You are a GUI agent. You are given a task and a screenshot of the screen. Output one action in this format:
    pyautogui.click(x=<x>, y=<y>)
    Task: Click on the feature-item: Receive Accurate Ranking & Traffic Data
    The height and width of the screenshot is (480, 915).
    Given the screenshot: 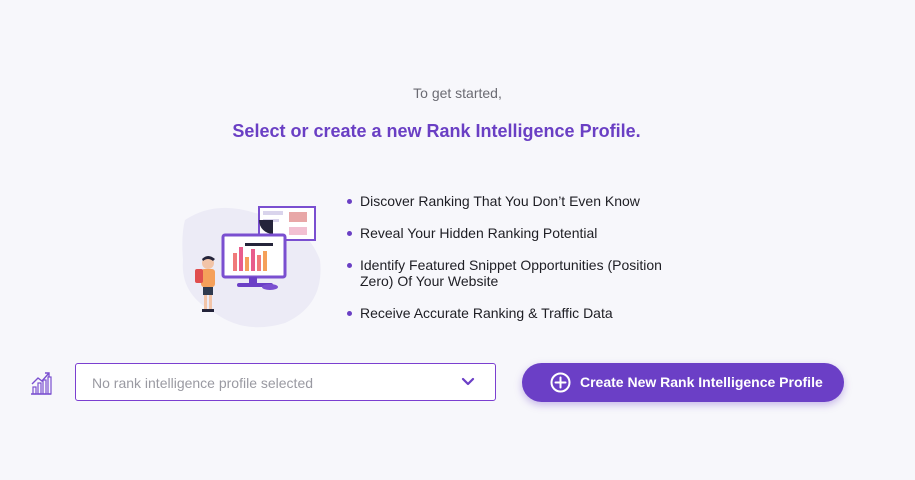 What is the action you would take?
    pyautogui.click(x=515, y=313)
    